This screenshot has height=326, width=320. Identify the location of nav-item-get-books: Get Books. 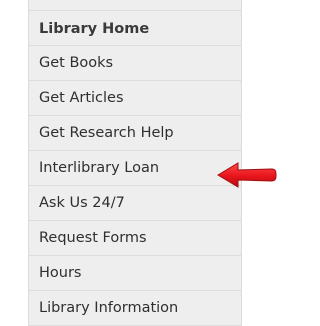
(135, 63).